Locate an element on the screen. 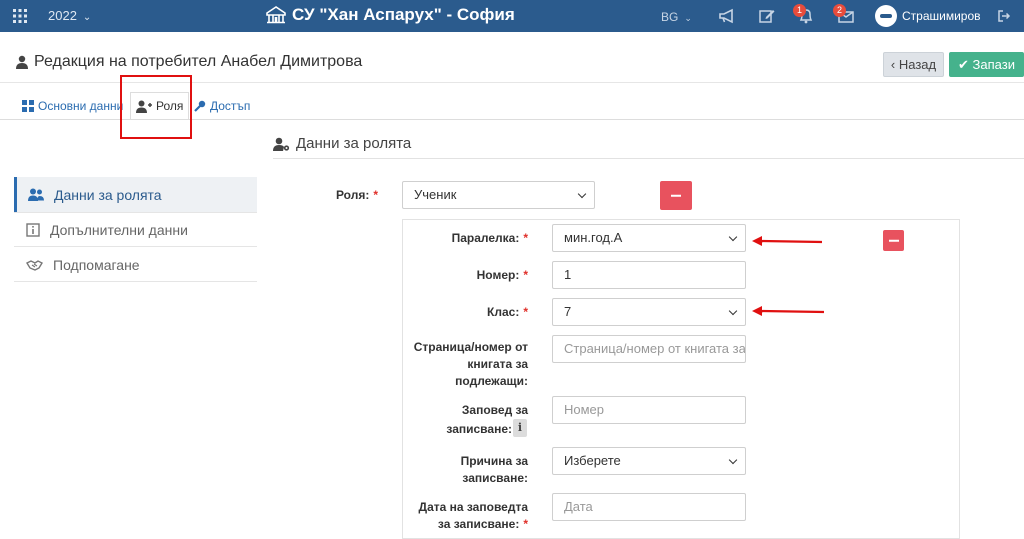 The image size is (1024, 539). avatar is located at coordinates (886, 16).